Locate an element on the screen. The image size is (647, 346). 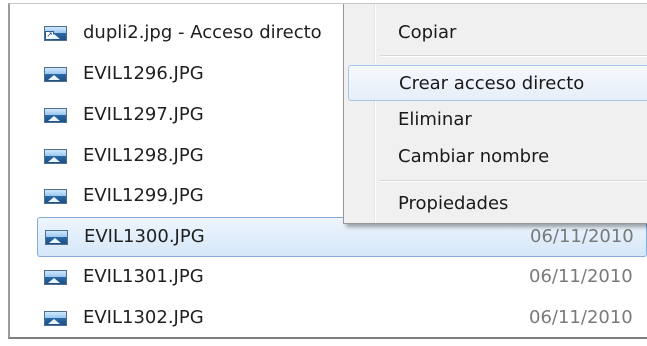
file-name: EVIL1298.JPG is located at coordinates (143, 155).